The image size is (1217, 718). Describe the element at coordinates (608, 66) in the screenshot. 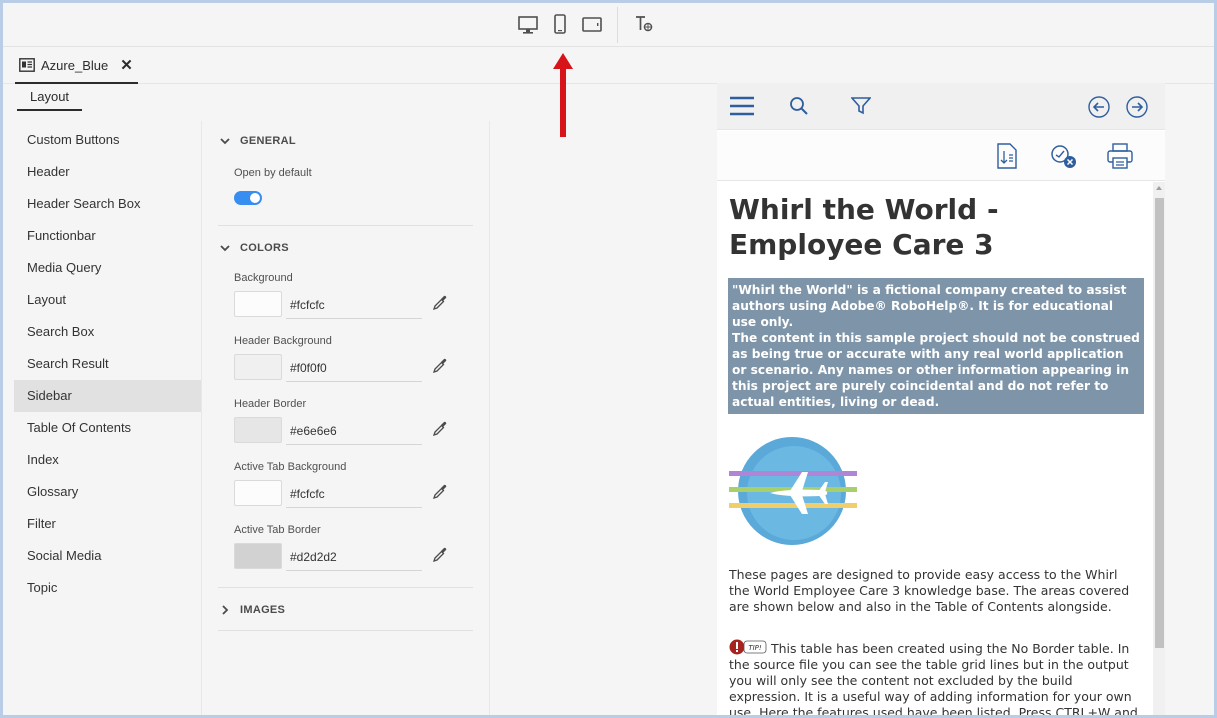

I see `document-tab-bar: Azure_Blue ✕` at that location.